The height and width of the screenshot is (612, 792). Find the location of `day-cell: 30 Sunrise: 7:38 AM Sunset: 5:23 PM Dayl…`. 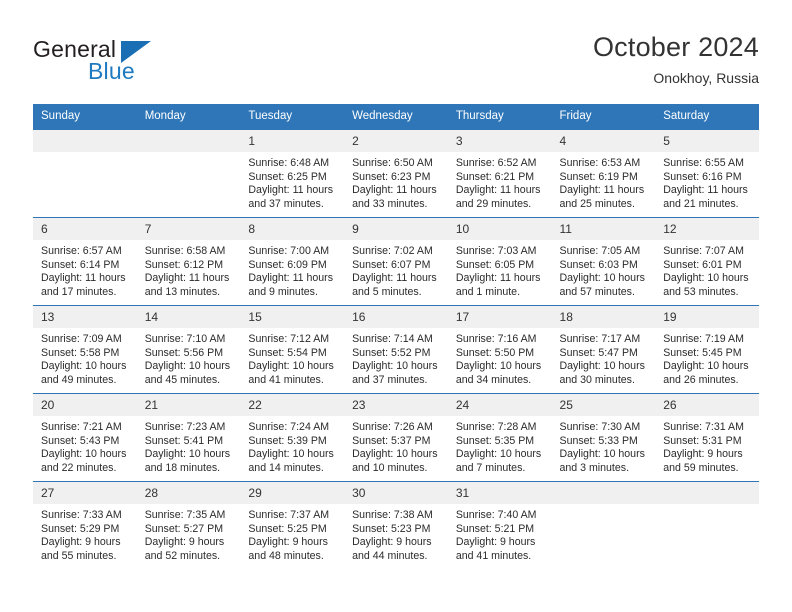

day-cell: 30 Sunrise: 7:38 AM Sunset: 5:23 PM Dayl… is located at coordinates (396, 525).